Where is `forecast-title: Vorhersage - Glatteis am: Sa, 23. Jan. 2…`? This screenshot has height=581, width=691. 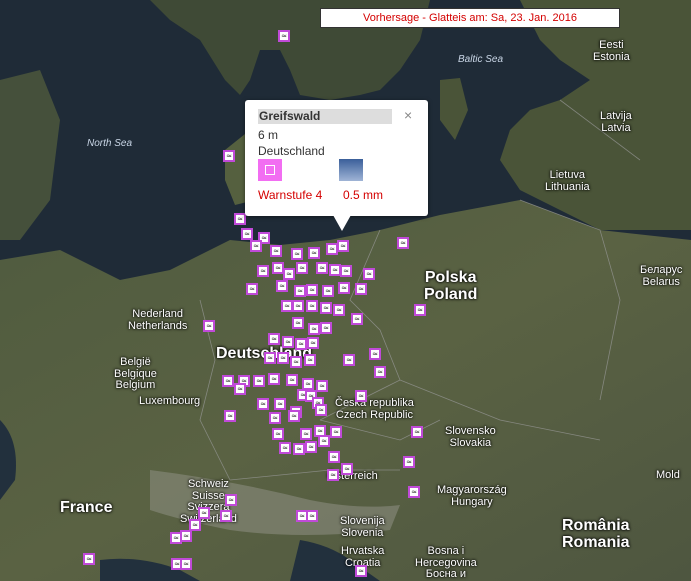
forecast-title: Vorhersage - Glatteis am: Sa, 23. Jan. 2… is located at coordinates (470, 18).